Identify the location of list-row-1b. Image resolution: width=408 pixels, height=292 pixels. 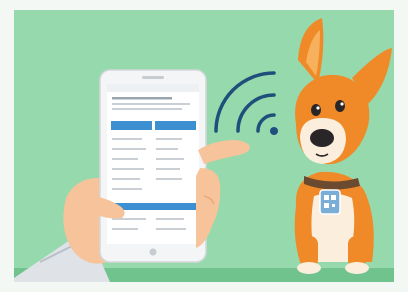
(169, 139).